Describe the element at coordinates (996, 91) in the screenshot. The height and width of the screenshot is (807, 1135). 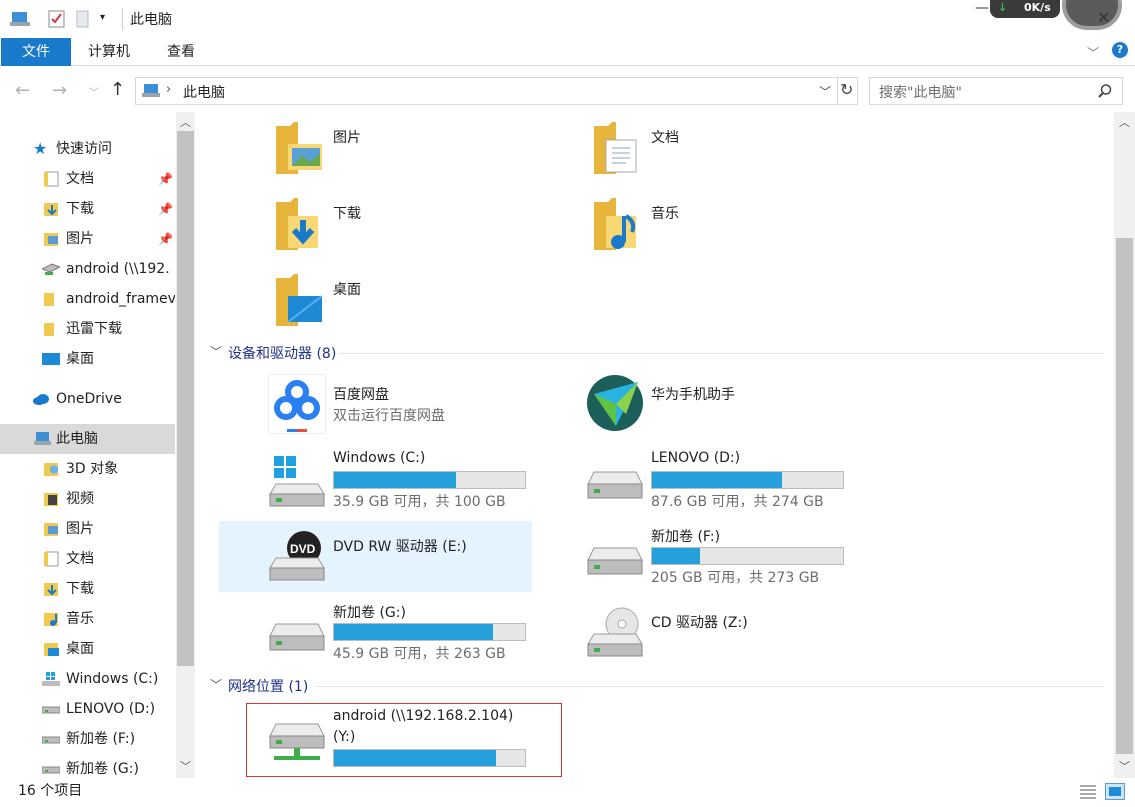
I see `search-box: 搜索"此电脑"` at that location.